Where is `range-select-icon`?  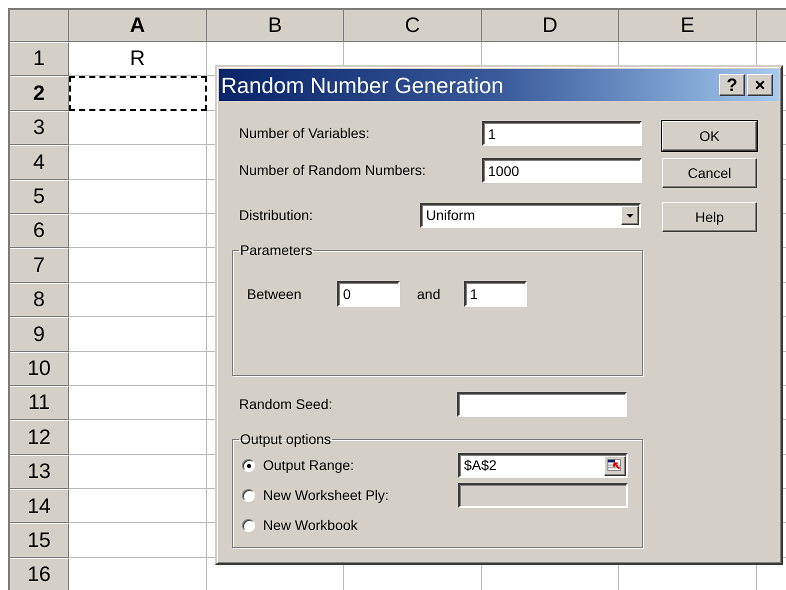
range-select-icon is located at coordinates (615, 466).